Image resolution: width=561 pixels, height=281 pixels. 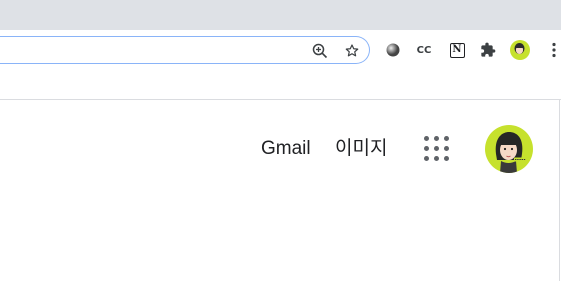 I want to click on tab-strip, so click(x=280, y=15).